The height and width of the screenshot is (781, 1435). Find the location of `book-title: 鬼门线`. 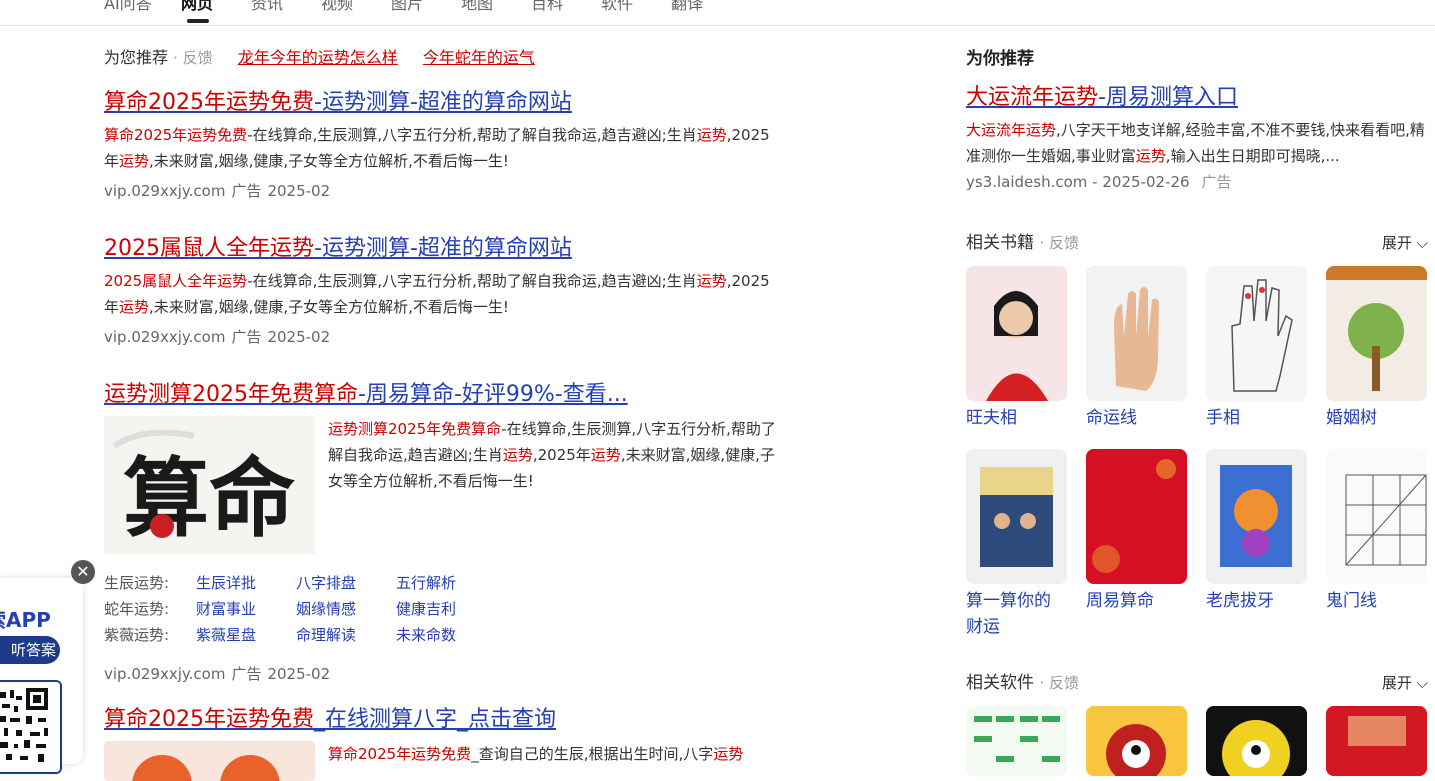

book-title: 鬼门线 is located at coordinates (1376, 601).